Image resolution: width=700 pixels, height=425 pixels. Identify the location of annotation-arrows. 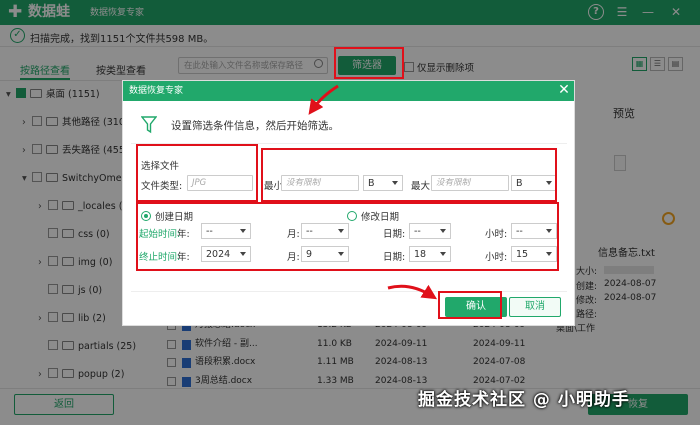
(373, 192).